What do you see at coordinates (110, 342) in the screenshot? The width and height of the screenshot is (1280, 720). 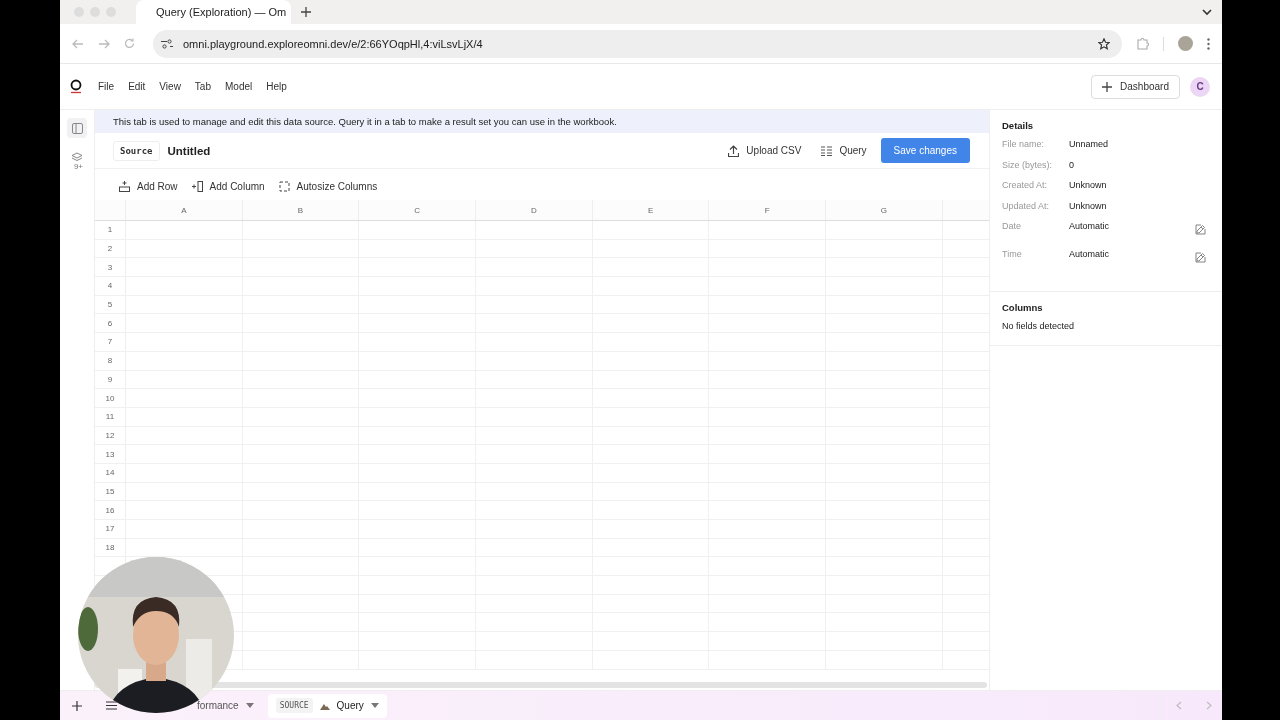 I see `row-number: 7` at bounding box center [110, 342].